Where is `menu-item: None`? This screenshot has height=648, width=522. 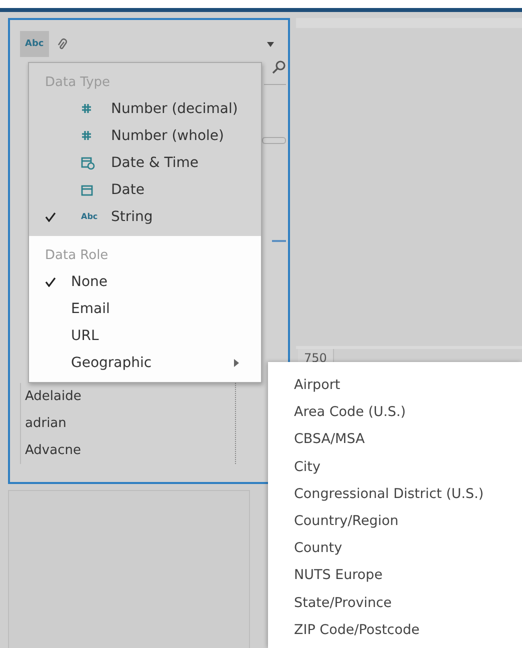
menu-item: None is located at coordinates (145, 281).